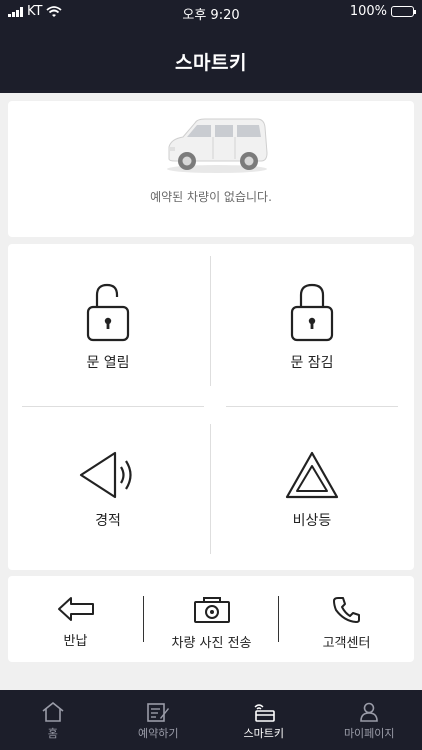 Image resolution: width=422 pixels, height=750 pixels. Describe the element at coordinates (211, 197) in the screenshot. I see `no-reservation-message: 예약된 차량이 없습니다.` at that location.